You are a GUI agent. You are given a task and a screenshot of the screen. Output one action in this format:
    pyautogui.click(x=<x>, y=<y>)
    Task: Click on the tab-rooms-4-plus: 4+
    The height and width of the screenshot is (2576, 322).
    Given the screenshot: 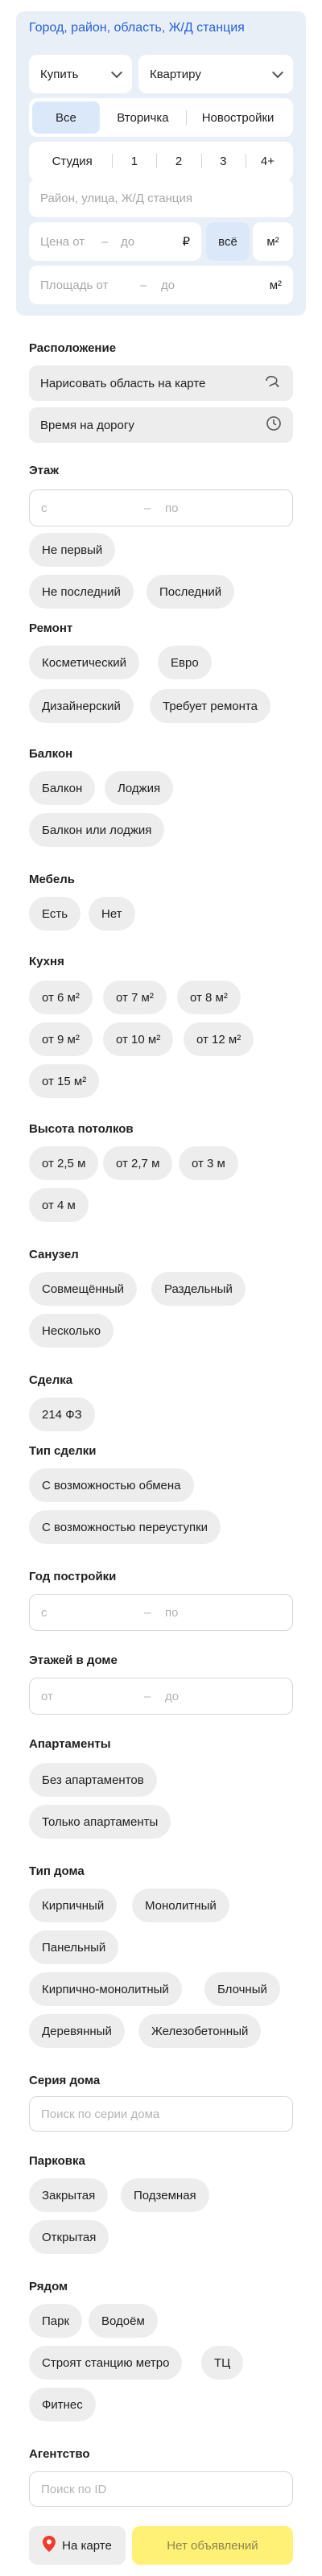 What is the action you would take?
    pyautogui.click(x=267, y=161)
    